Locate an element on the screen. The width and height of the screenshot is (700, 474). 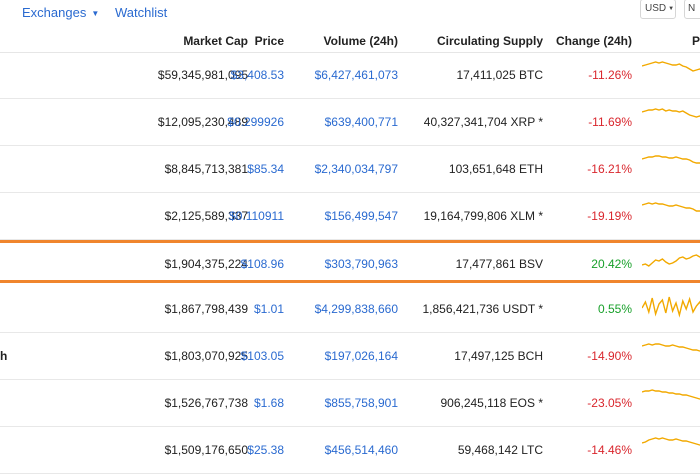
supply-cell: 103,651,648 ETH is located at coordinates (495, 169).